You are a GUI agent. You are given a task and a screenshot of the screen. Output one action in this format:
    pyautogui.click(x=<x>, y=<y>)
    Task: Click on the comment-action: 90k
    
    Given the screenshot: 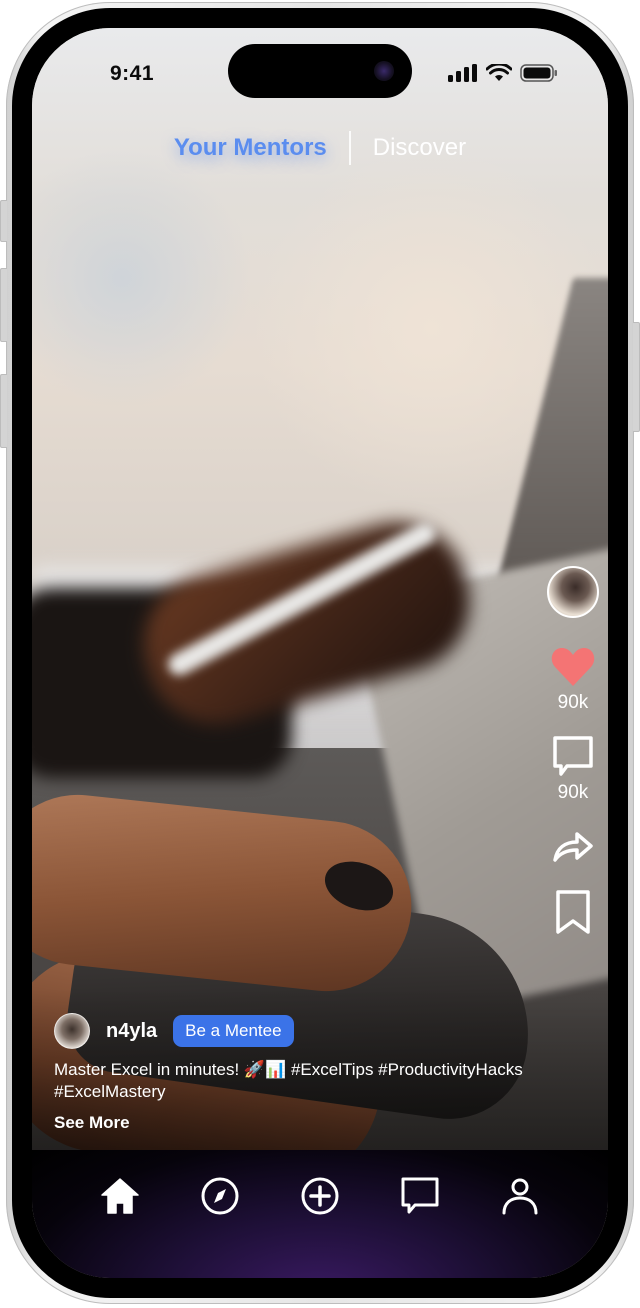 What is the action you would take?
    pyautogui.click(x=573, y=769)
    